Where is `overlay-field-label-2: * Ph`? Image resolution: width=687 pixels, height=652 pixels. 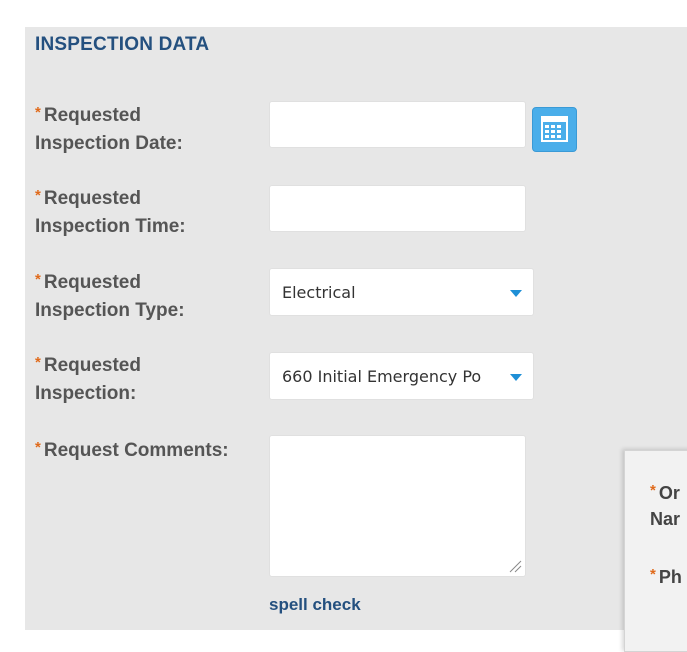
overlay-field-label-2: * Ph is located at coordinates (666, 576).